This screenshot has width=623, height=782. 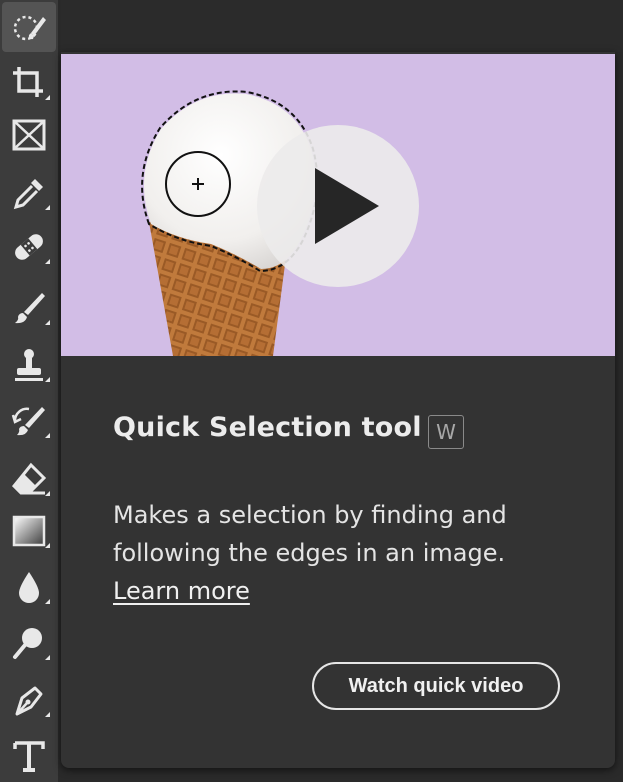 I want to click on type-icon, so click(x=29, y=756).